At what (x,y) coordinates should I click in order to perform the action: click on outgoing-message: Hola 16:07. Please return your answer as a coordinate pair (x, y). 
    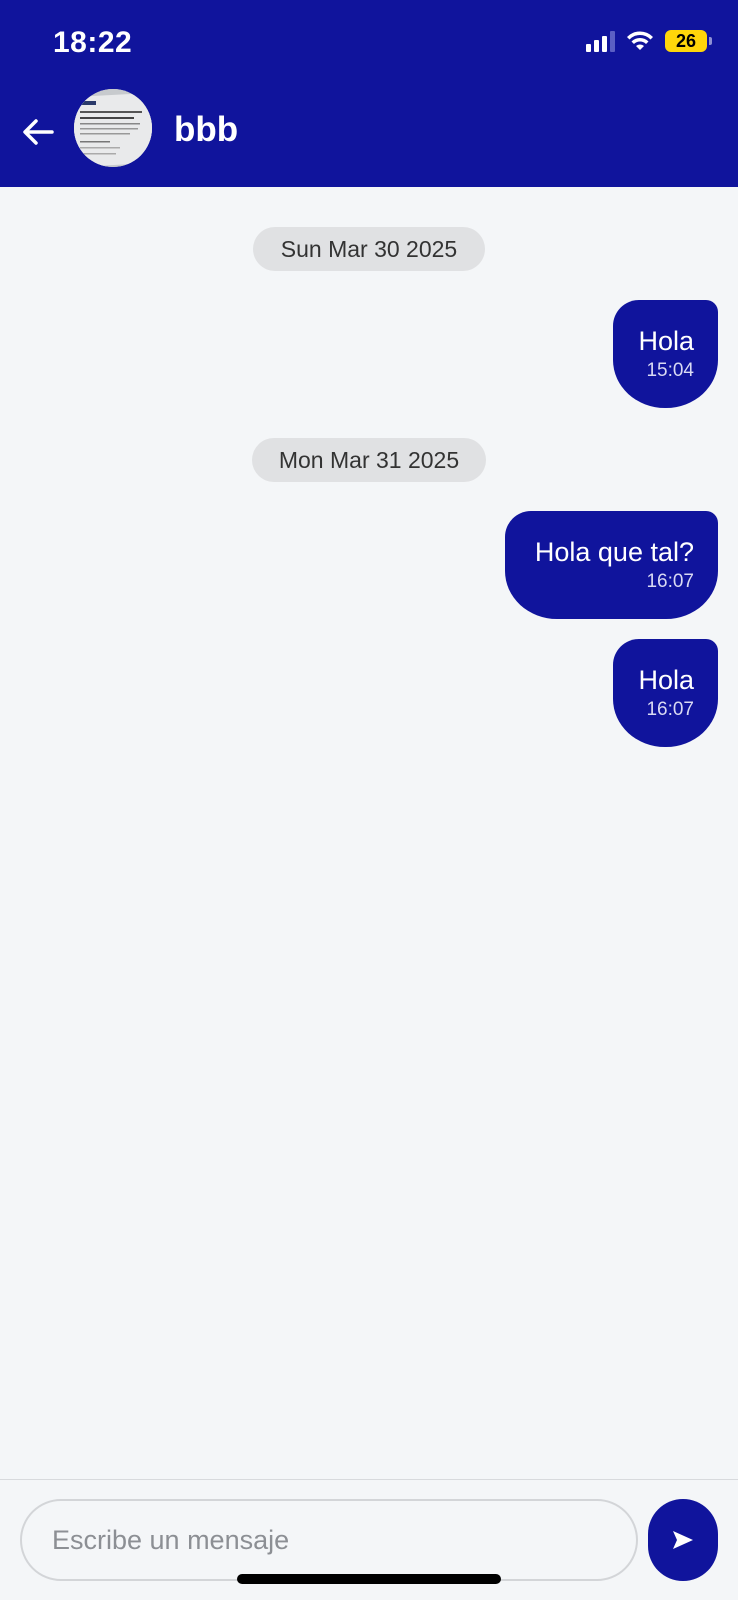
    Looking at the image, I should click on (665, 693).